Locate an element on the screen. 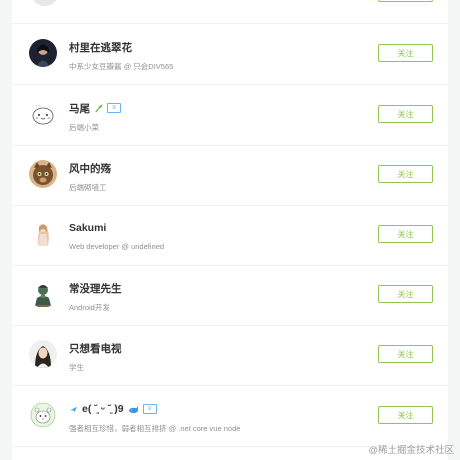  whale-icon is located at coordinates (133, 409).